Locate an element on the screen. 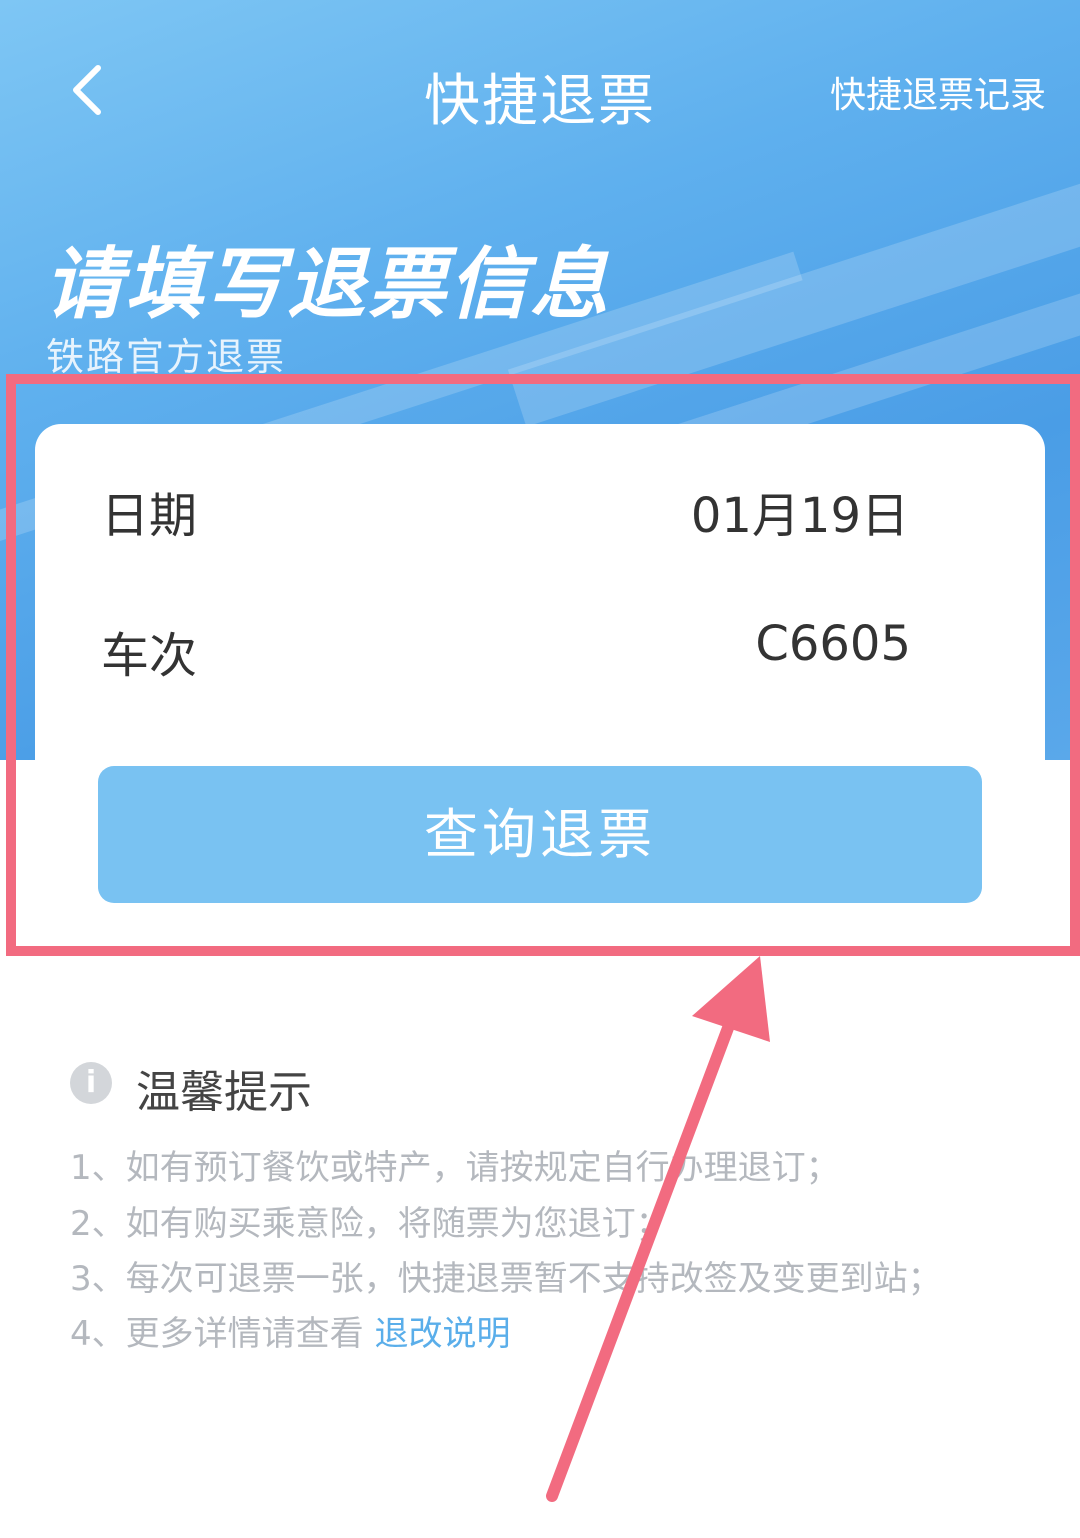  refund-records-link: 快捷退票记录 is located at coordinates (938, 92).